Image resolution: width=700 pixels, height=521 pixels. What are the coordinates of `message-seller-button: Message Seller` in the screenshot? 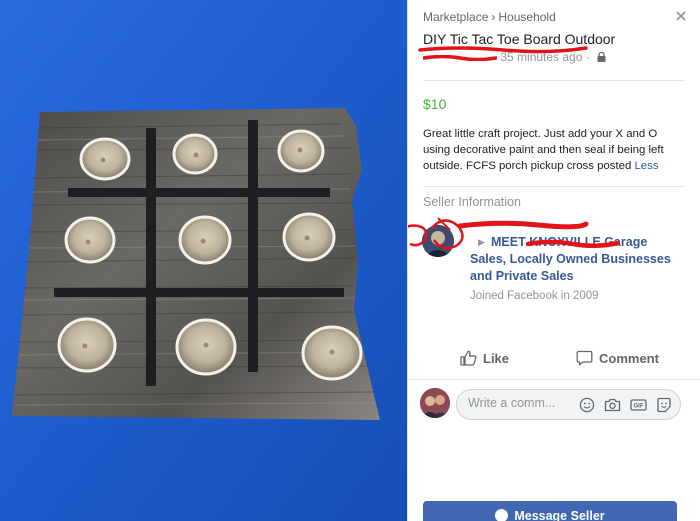 It's located at (550, 511).